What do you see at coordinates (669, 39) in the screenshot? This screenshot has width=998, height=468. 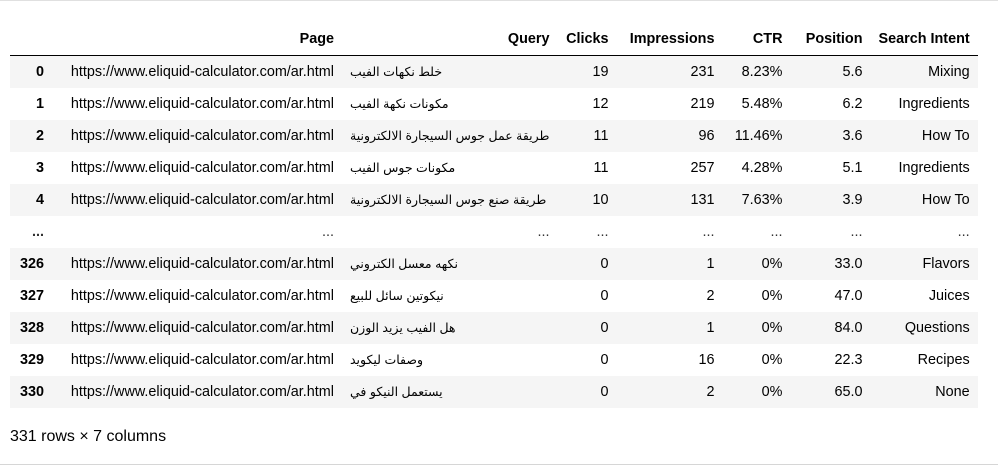 I see `column-header-impressions: Impressions` at bounding box center [669, 39].